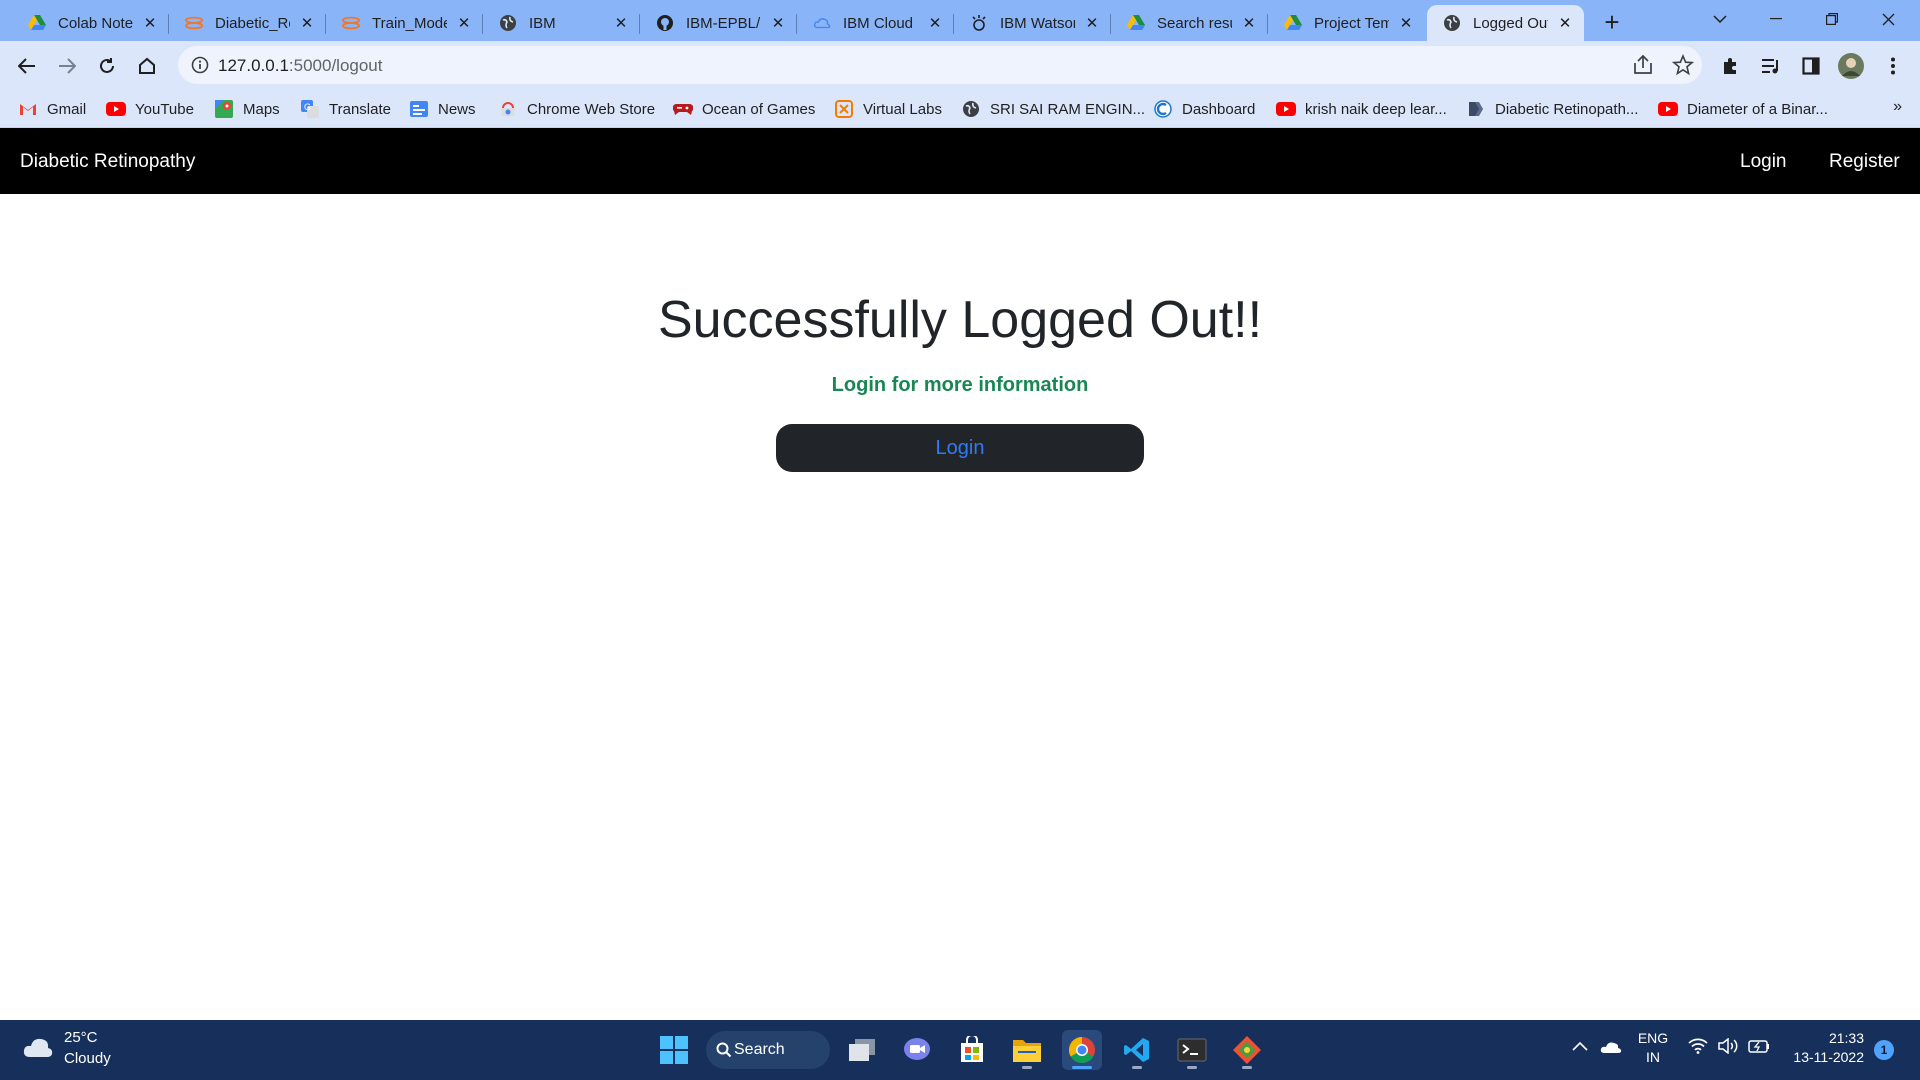 The height and width of the screenshot is (1080, 1920). Describe the element at coordinates (1032, 23) in the screenshot. I see `browser-tab: IBM Watson Studio ✕` at that location.